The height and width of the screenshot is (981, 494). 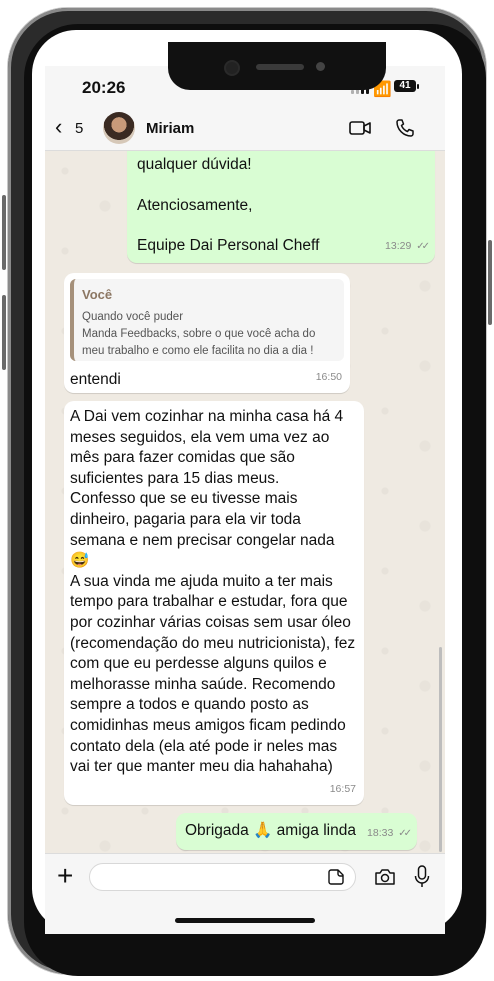 What do you see at coordinates (490, 282) in the screenshot?
I see `power-button` at bounding box center [490, 282].